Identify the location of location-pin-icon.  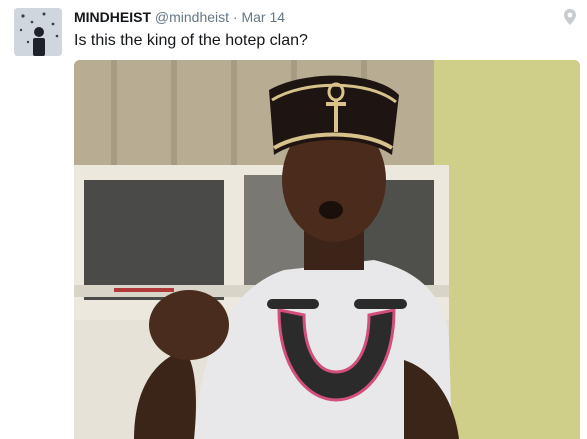
(570, 17).